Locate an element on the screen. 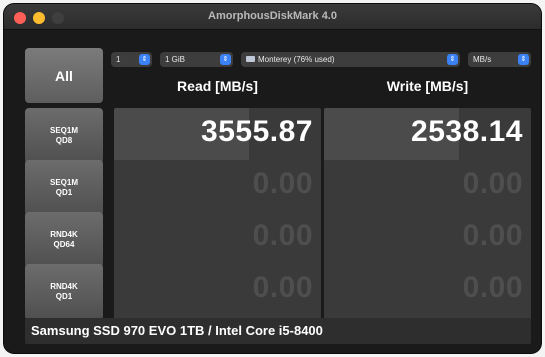  test-button-rnd4k-qd1: RND4K QD1 is located at coordinates (64, 292).